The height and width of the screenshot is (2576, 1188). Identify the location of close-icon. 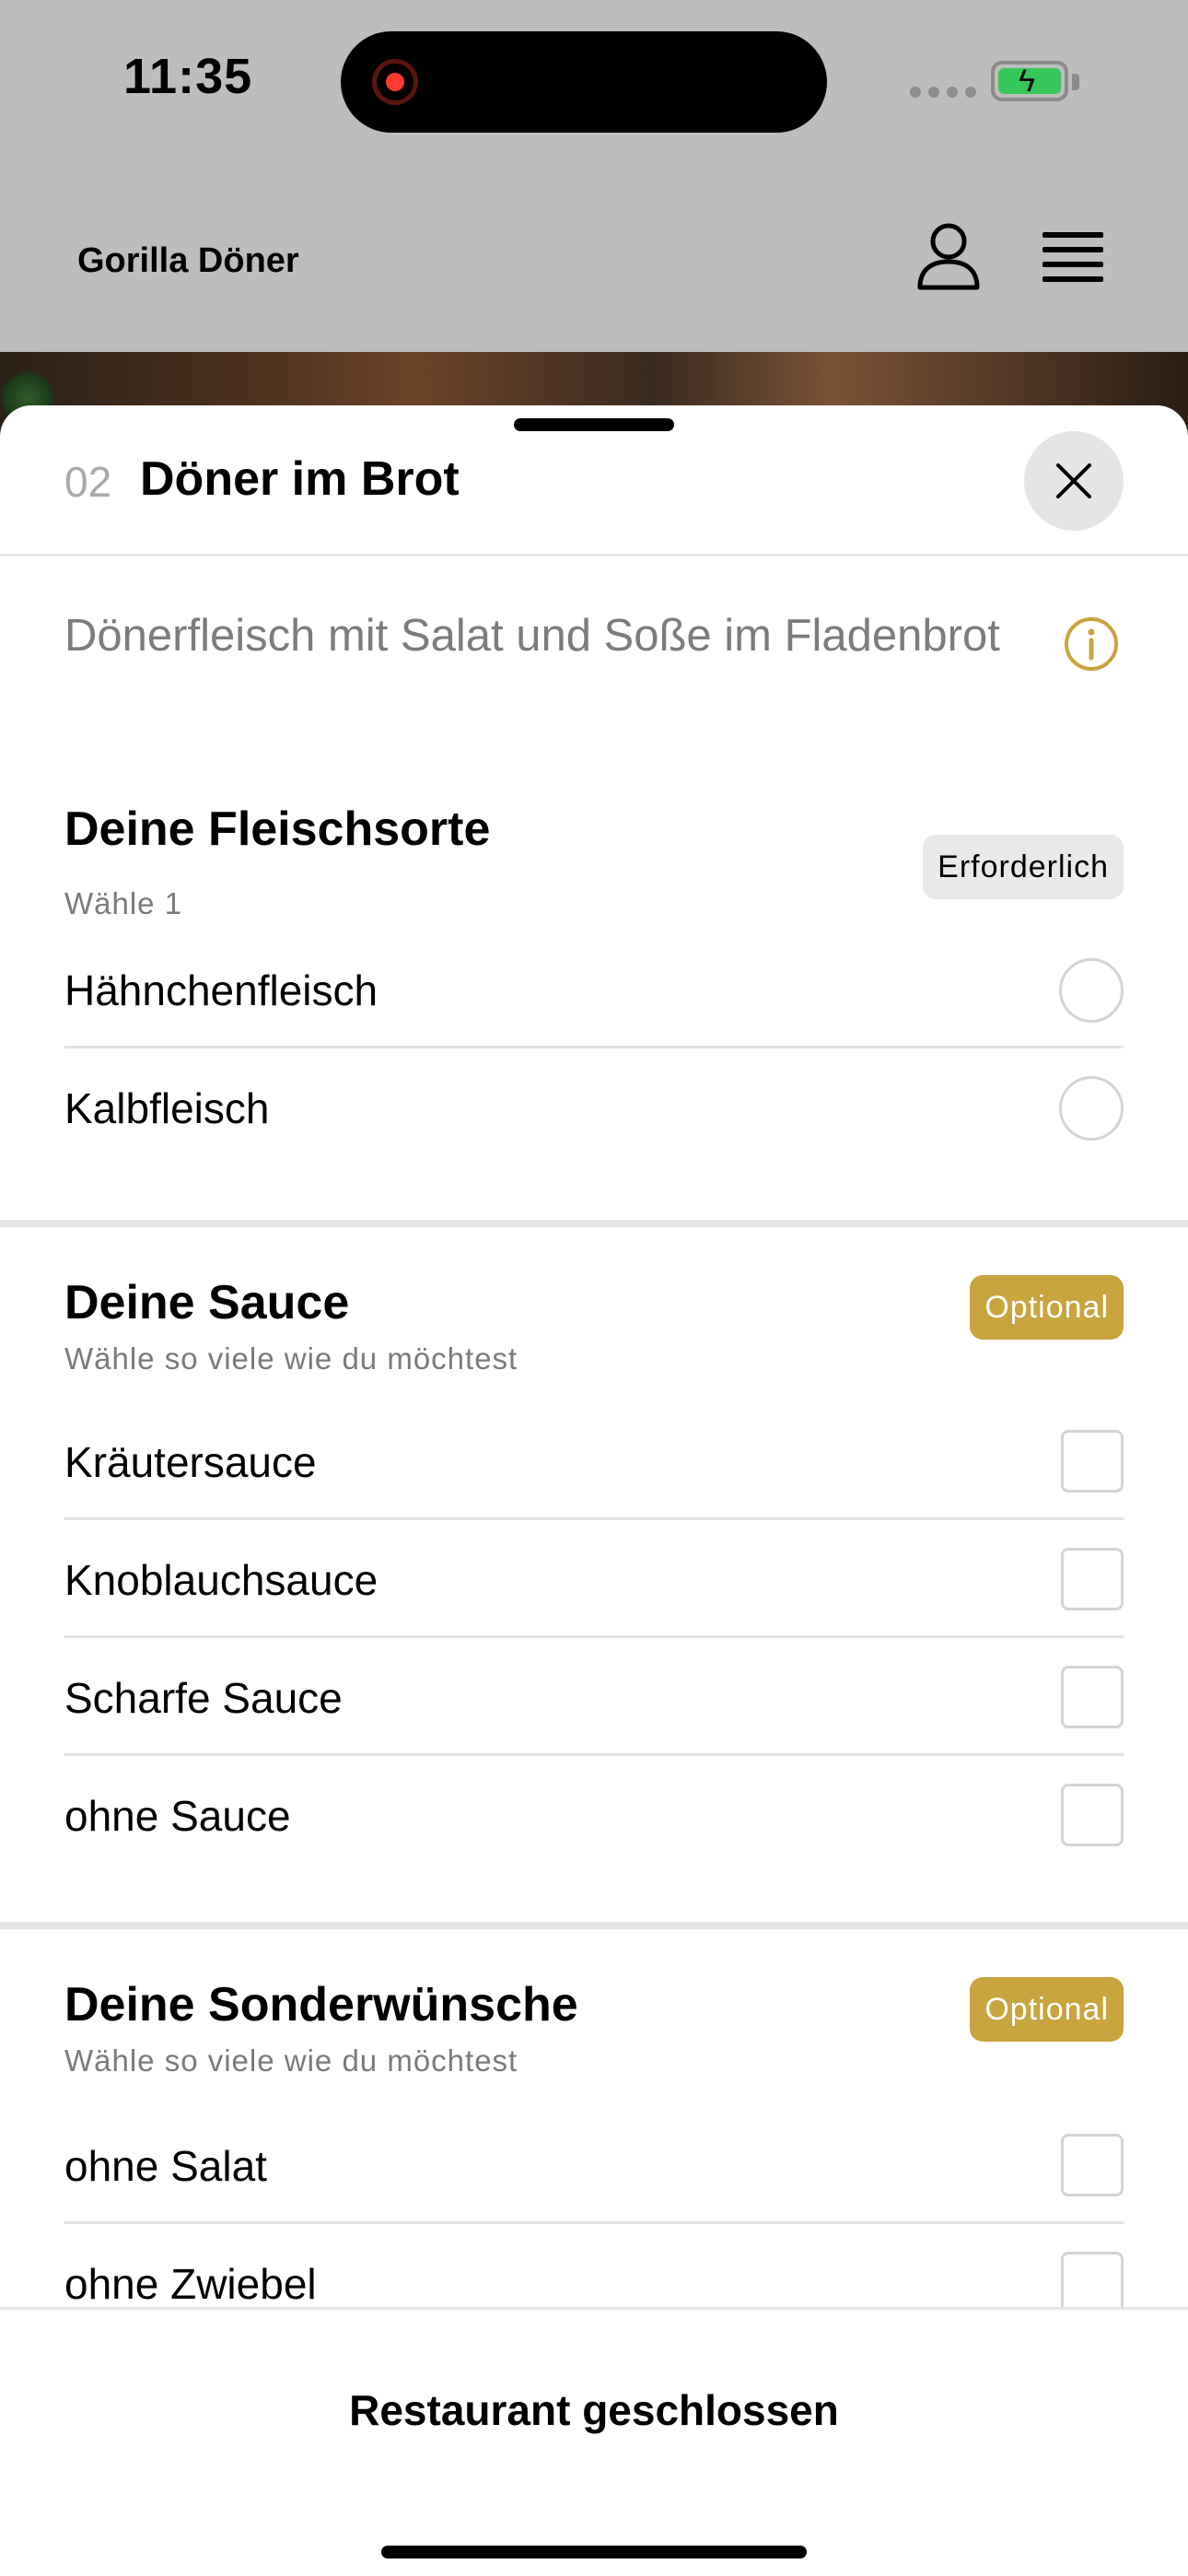
(1073, 480).